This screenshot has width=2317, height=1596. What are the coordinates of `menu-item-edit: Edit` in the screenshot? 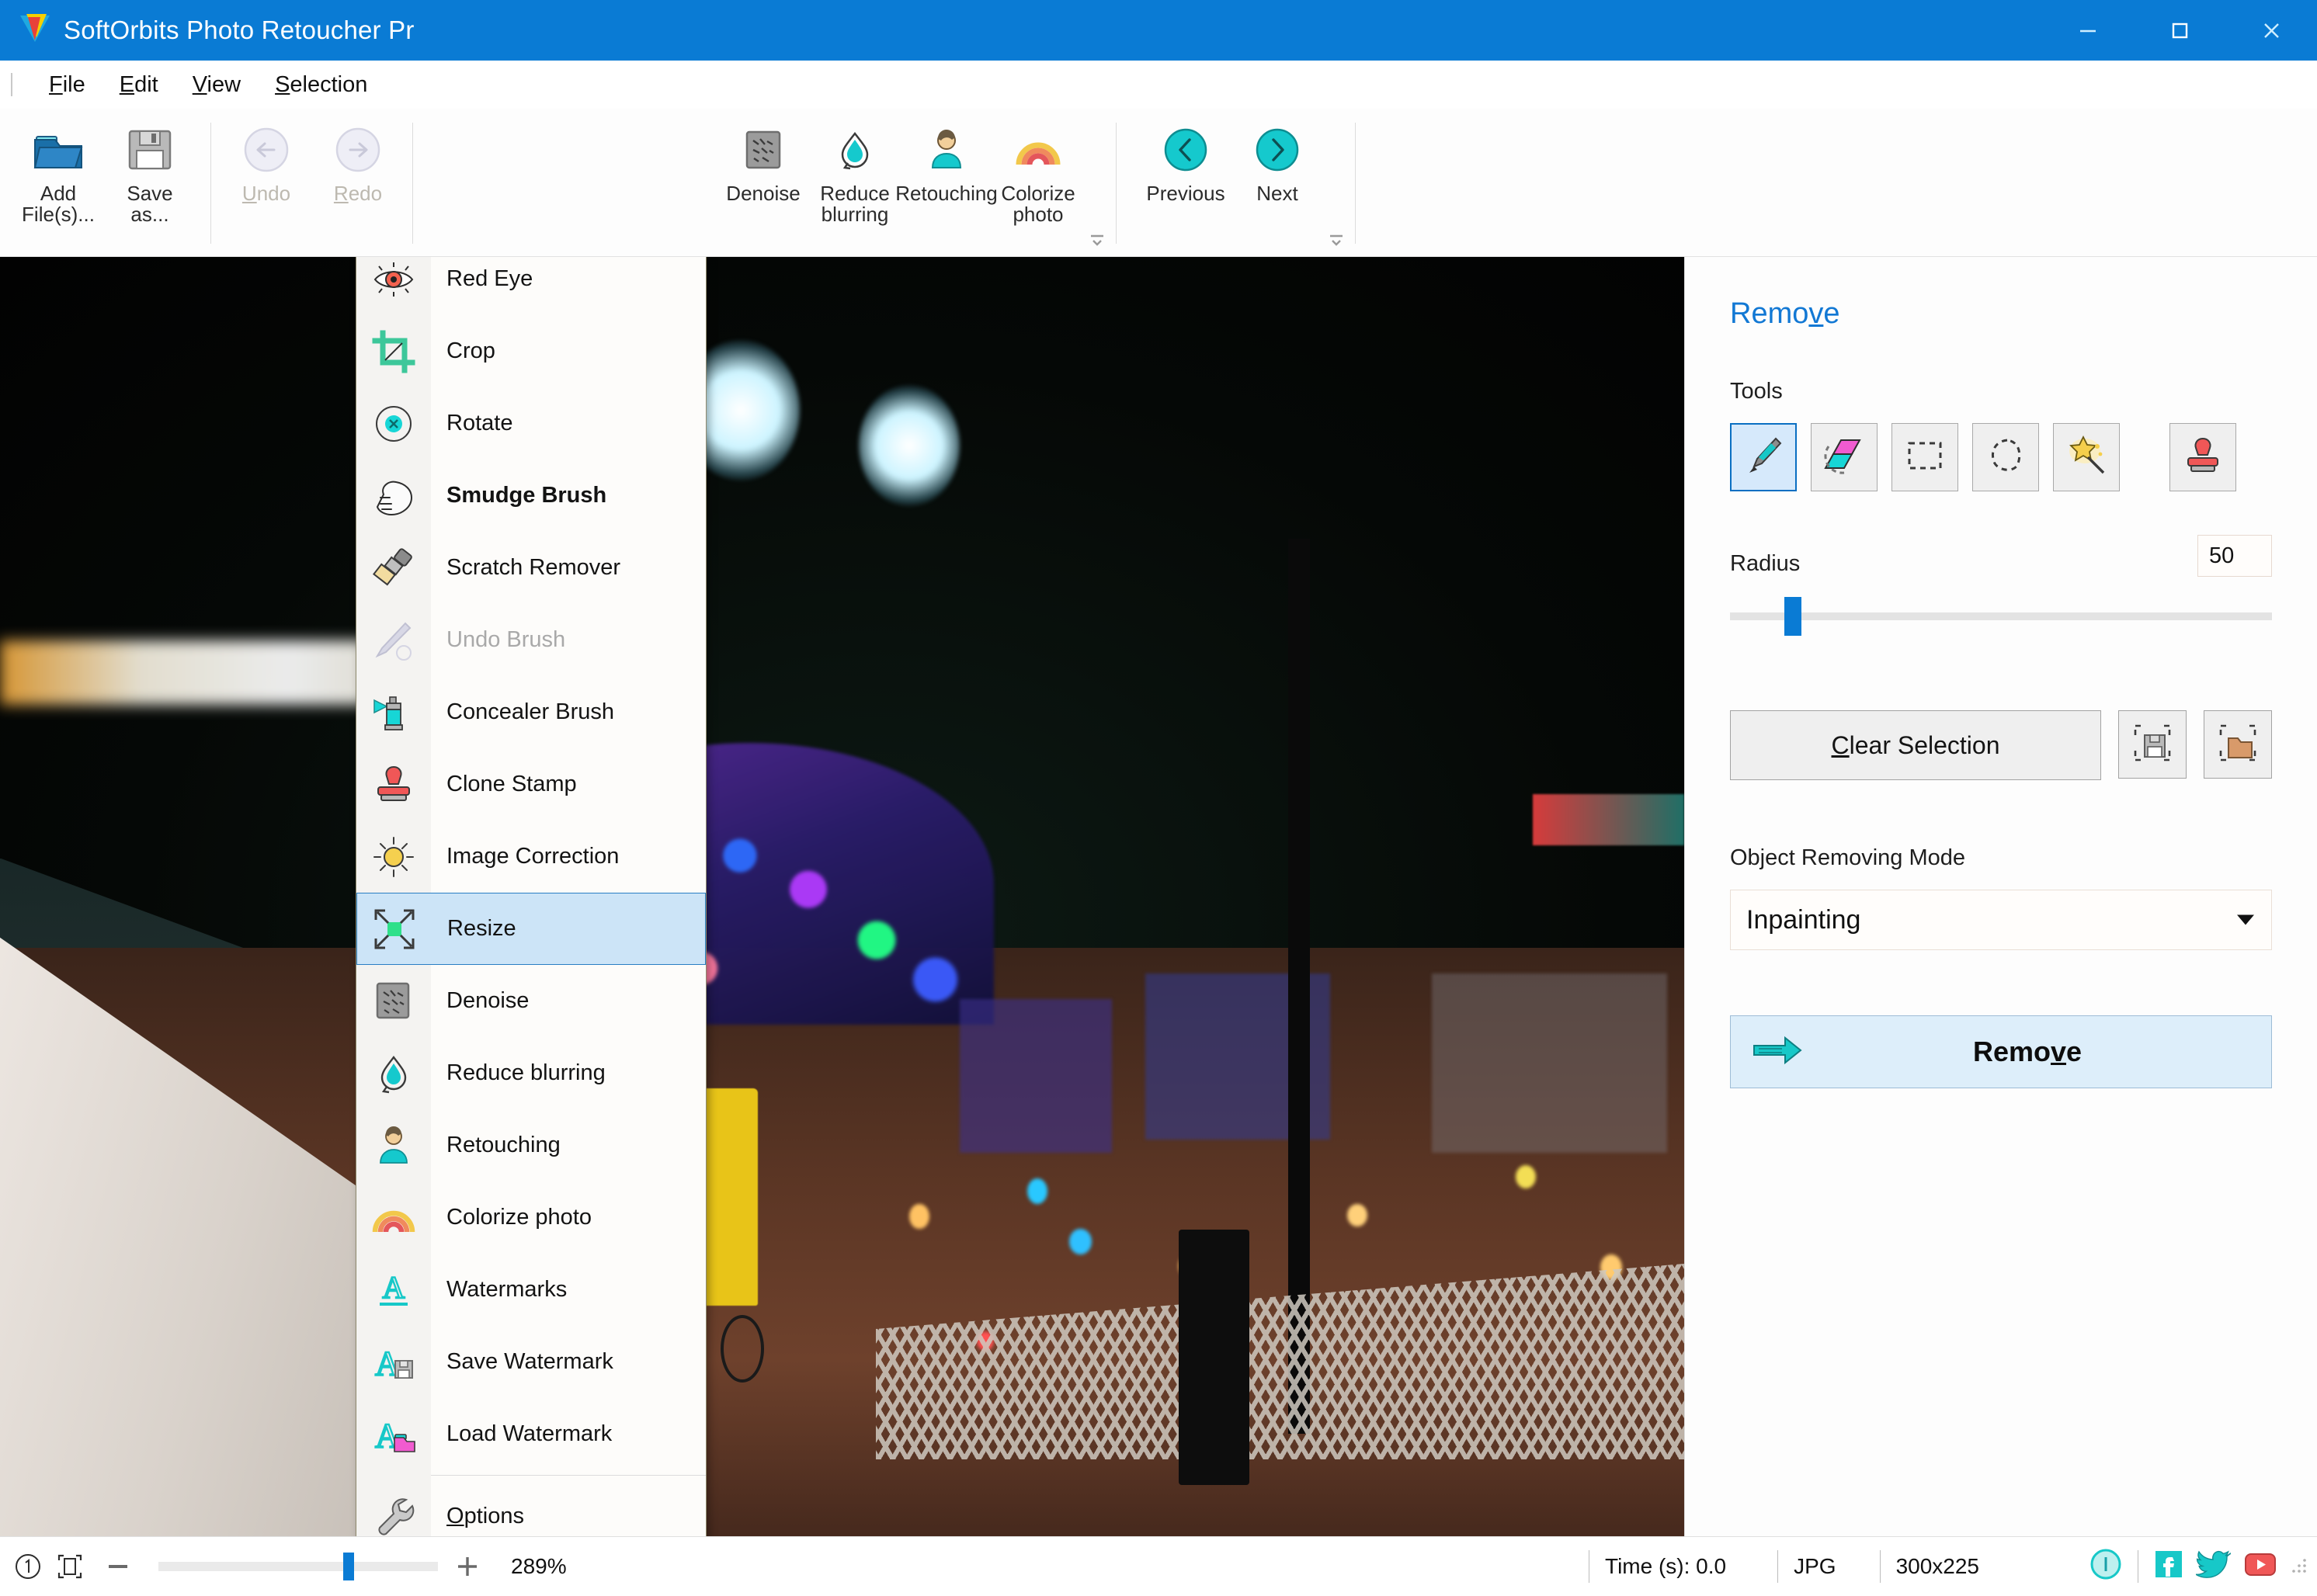 It's located at (138, 85).